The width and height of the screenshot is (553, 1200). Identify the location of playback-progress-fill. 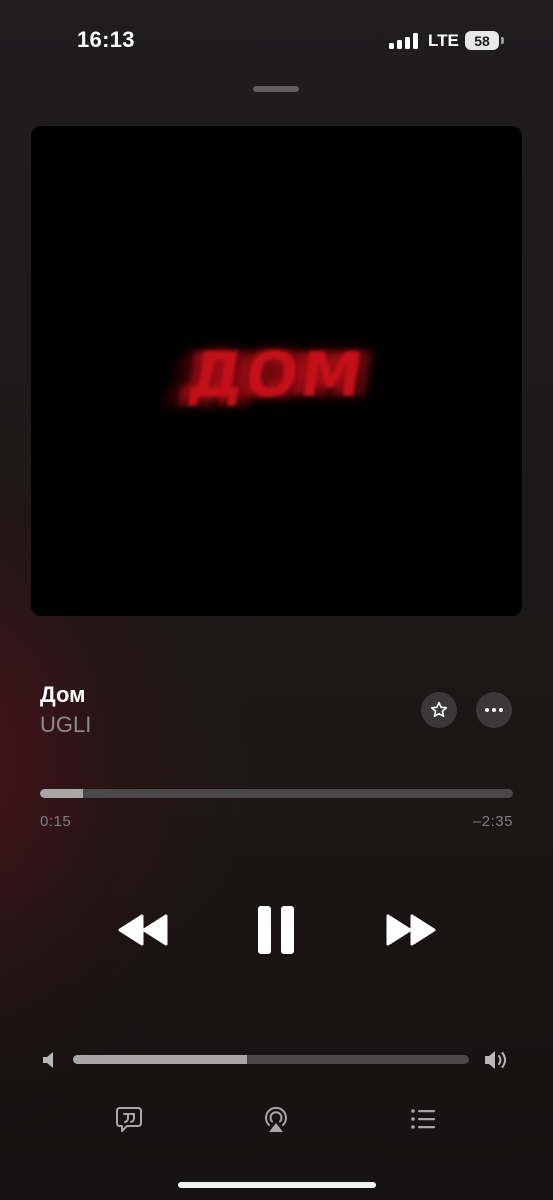
(61, 793).